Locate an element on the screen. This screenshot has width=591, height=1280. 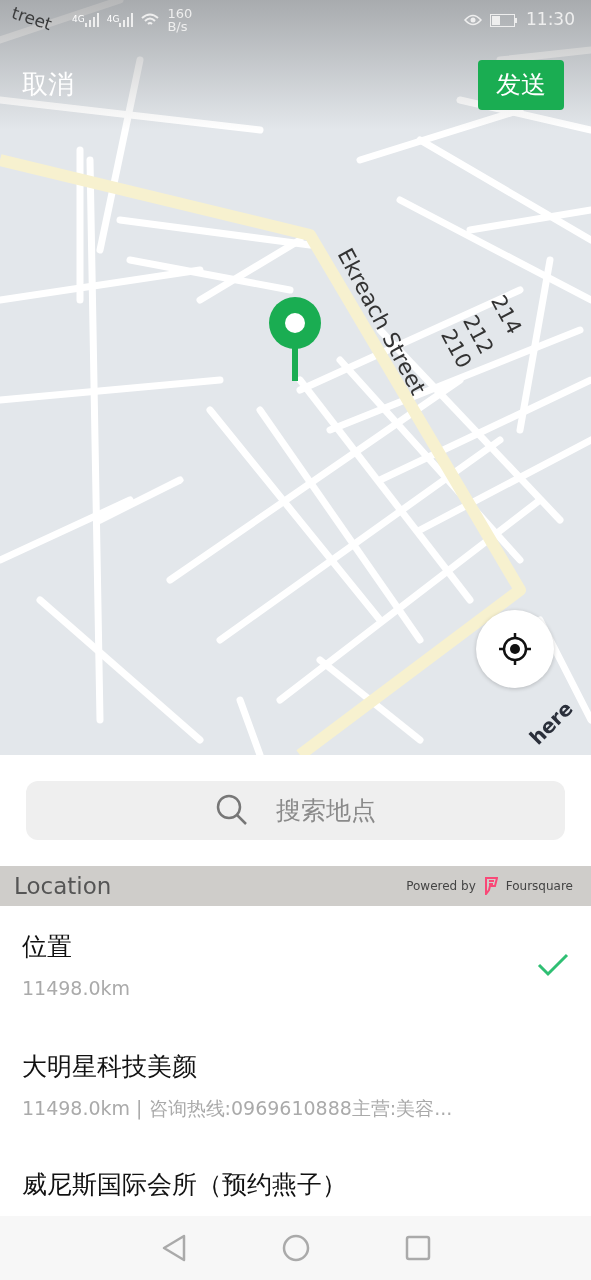
status-time: 11:30 is located at coordinates (550, 20).